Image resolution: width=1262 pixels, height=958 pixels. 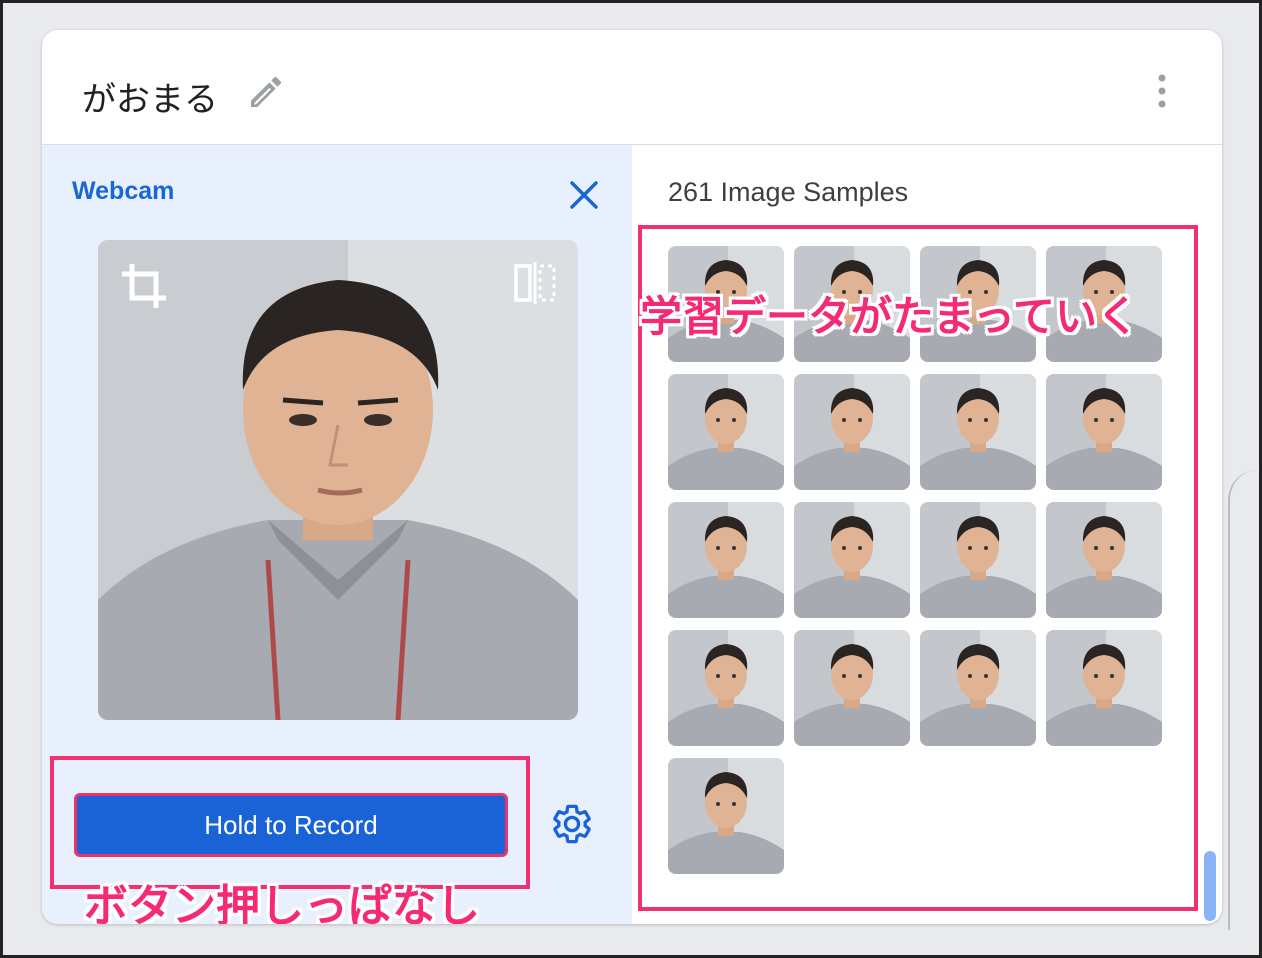 I want to click on flip-icon, so click(x=535, y=283).